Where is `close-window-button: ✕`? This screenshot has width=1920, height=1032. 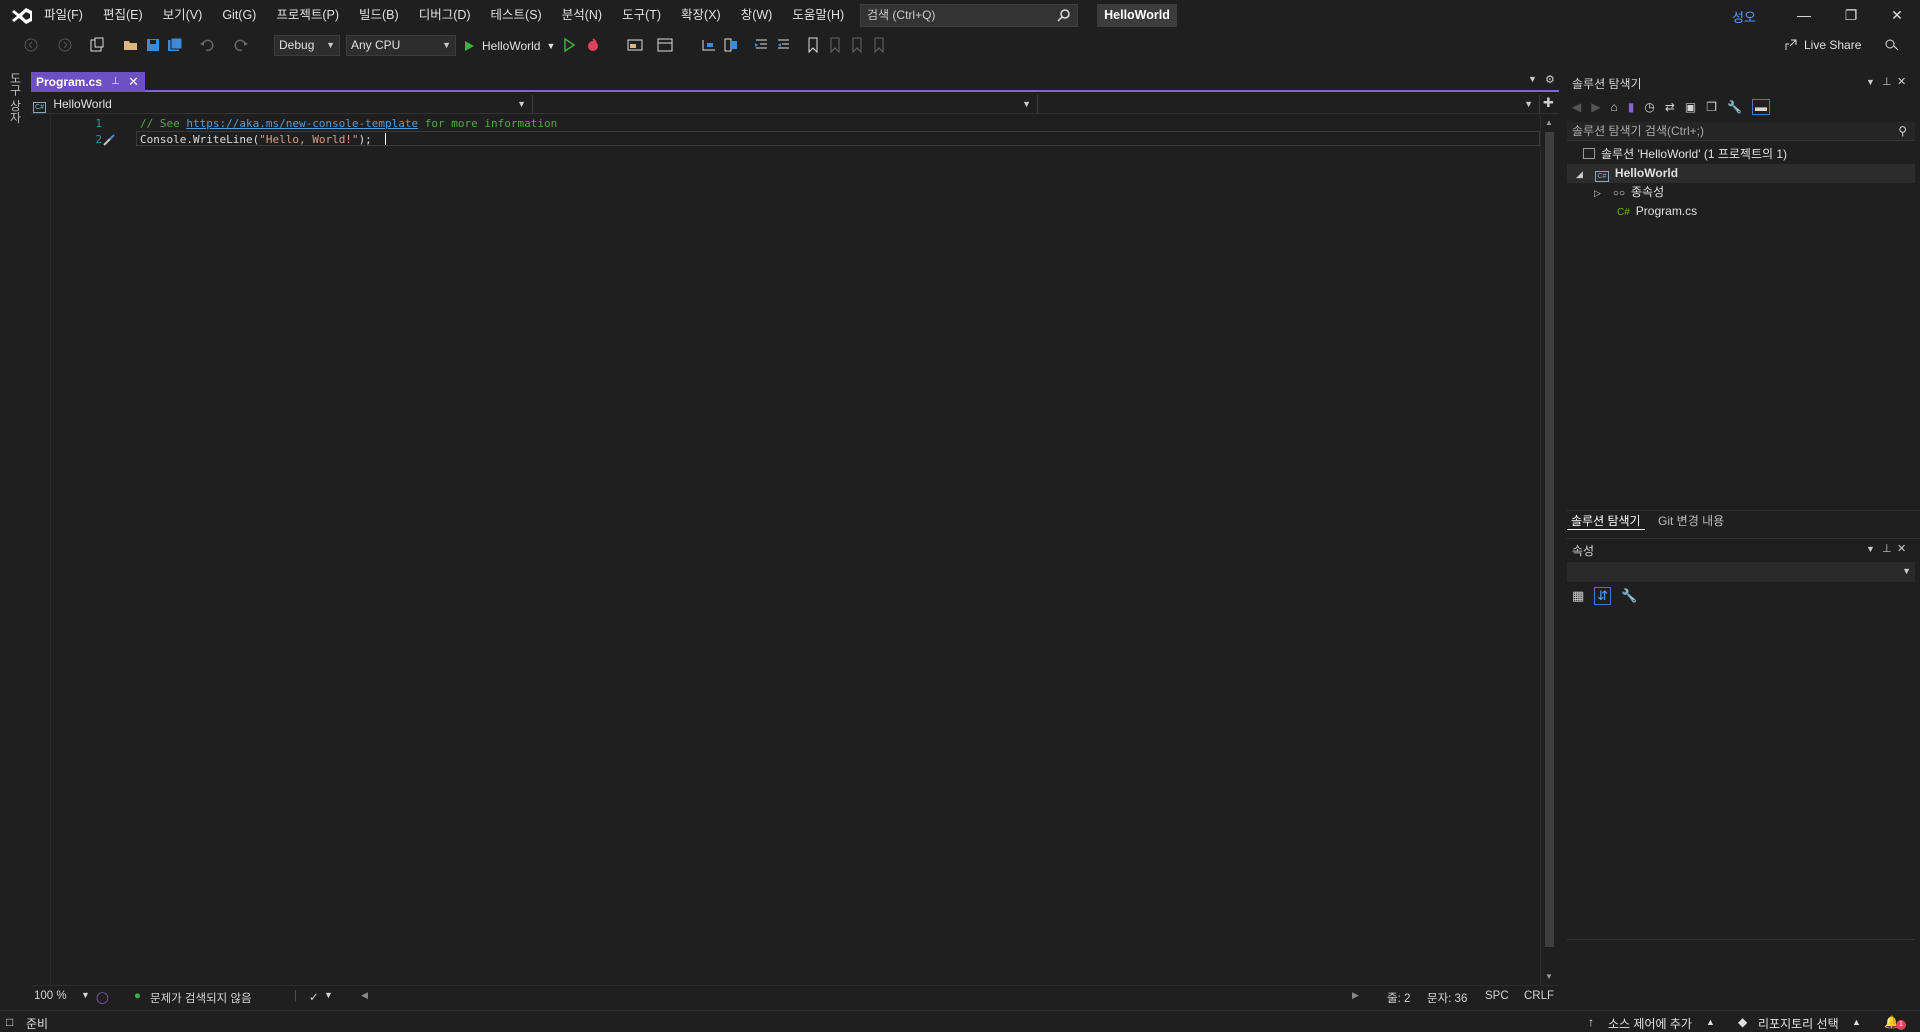
close-window-button: ✕ is located at coordinates (1897, 15).